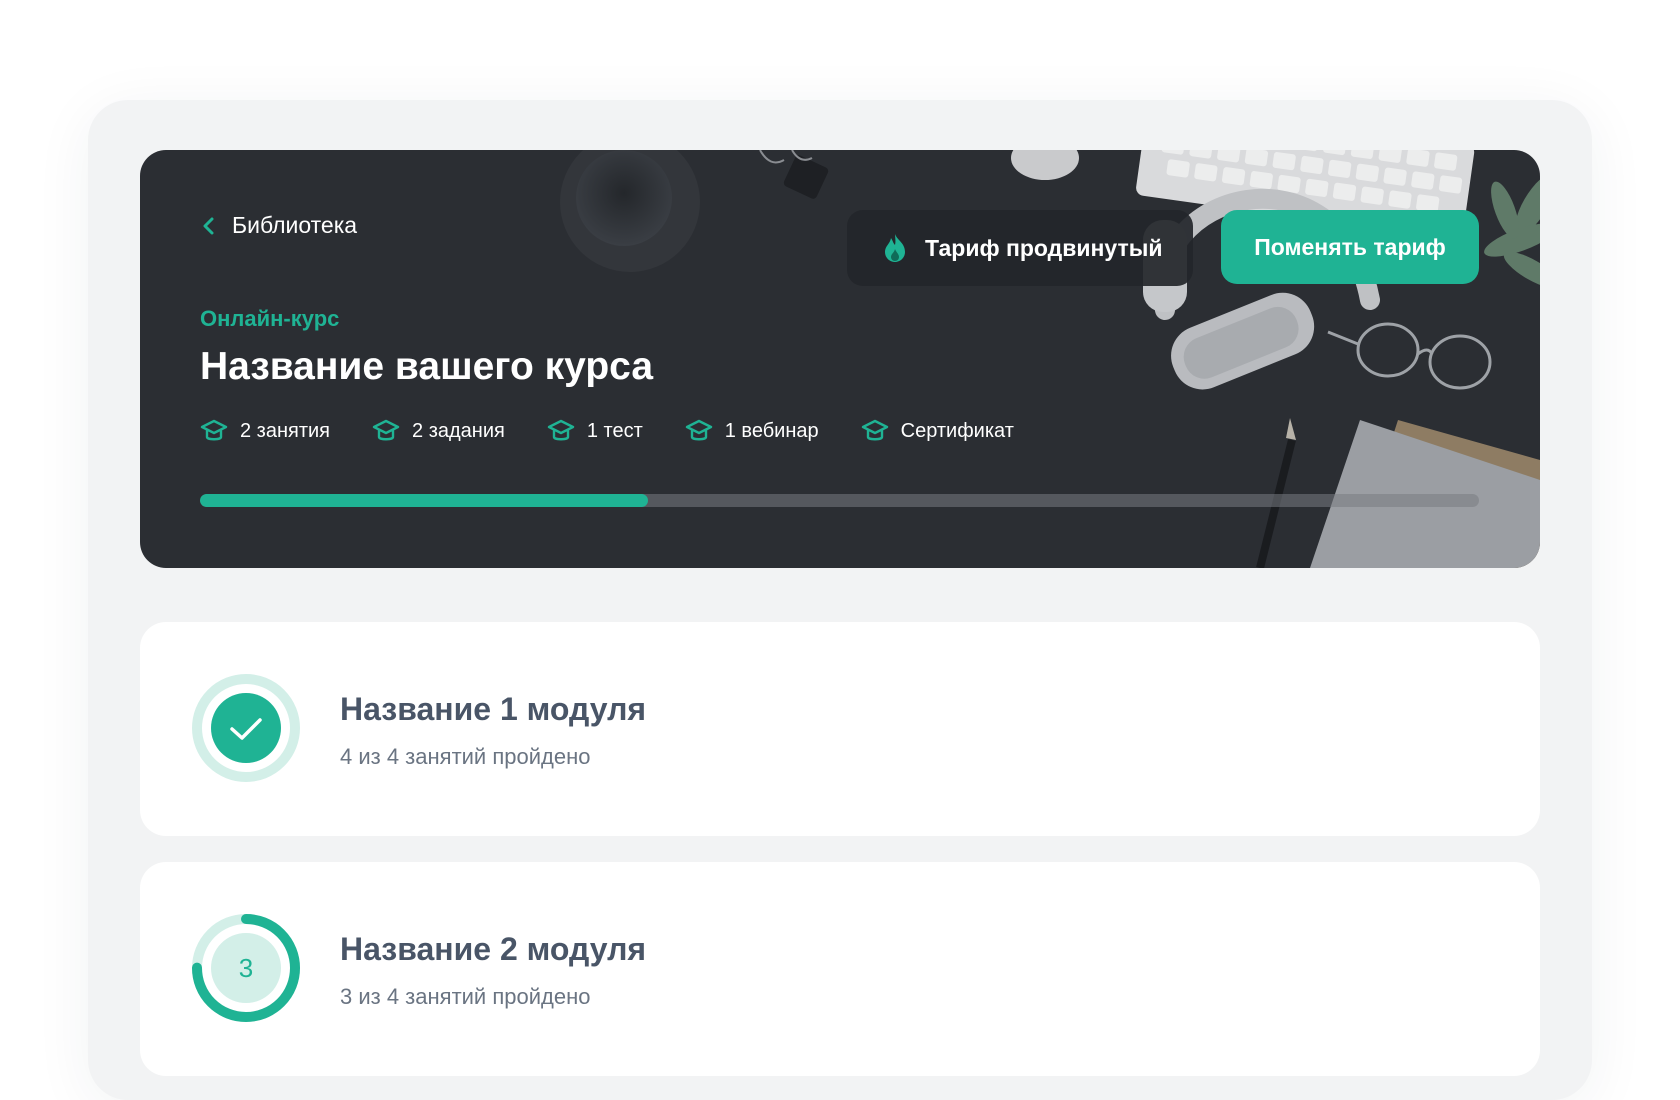 Image resolution: width=1680 pixels, height=1100 pixels. I want to click on feature-item-webinar: 1 вебинар, so click(752, 431).